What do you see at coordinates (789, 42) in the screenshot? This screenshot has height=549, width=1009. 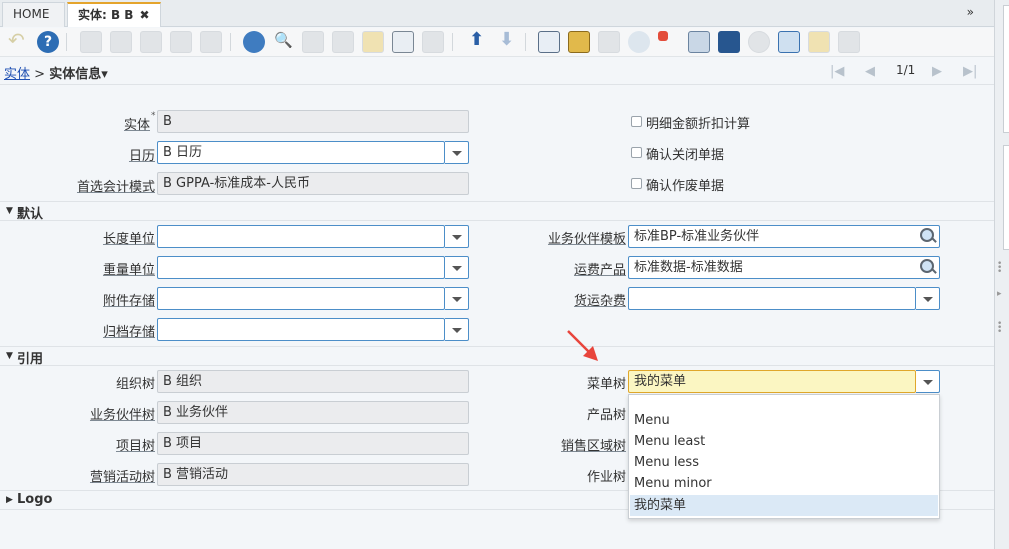 I see `export-icon` at bounding box center [789, 42].